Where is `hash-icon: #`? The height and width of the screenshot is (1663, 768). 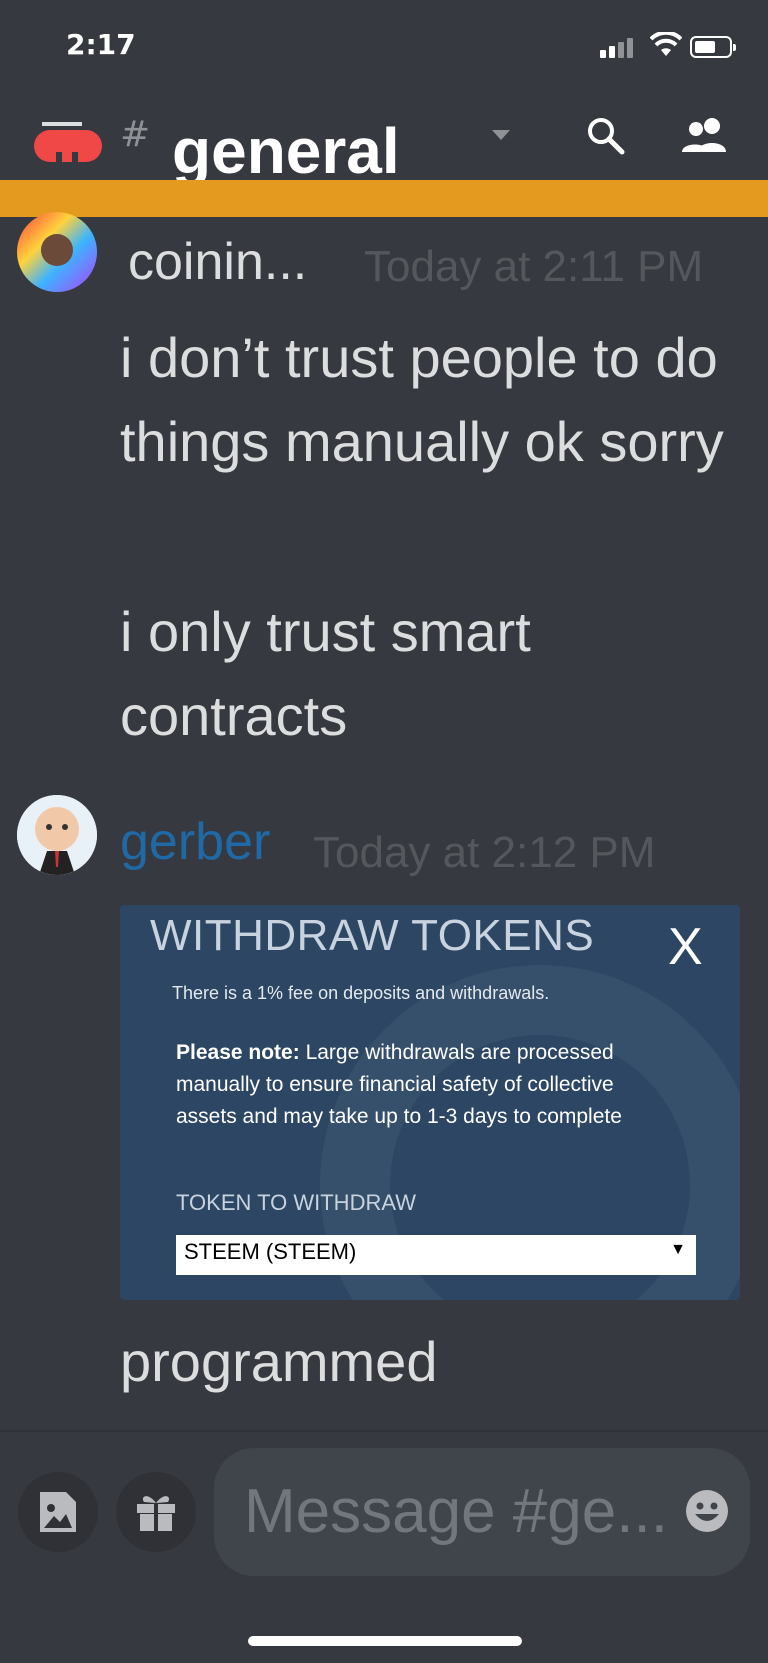
hash-icon: # is located at coordinates (135, 134).